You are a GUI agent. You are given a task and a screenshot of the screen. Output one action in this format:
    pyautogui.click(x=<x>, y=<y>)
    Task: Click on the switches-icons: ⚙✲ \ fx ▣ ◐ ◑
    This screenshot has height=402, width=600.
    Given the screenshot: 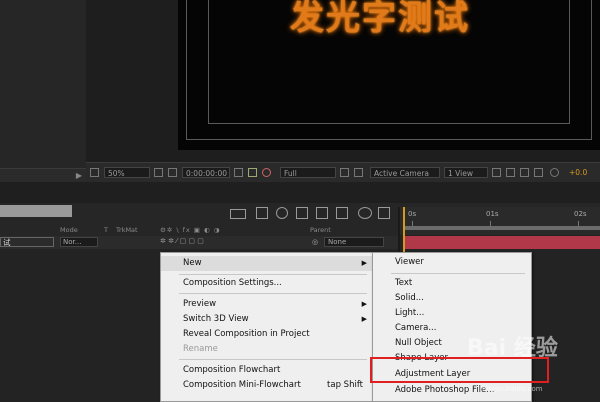 What is the action you would take?
    pyautogui.click(x=190, y=230)
    